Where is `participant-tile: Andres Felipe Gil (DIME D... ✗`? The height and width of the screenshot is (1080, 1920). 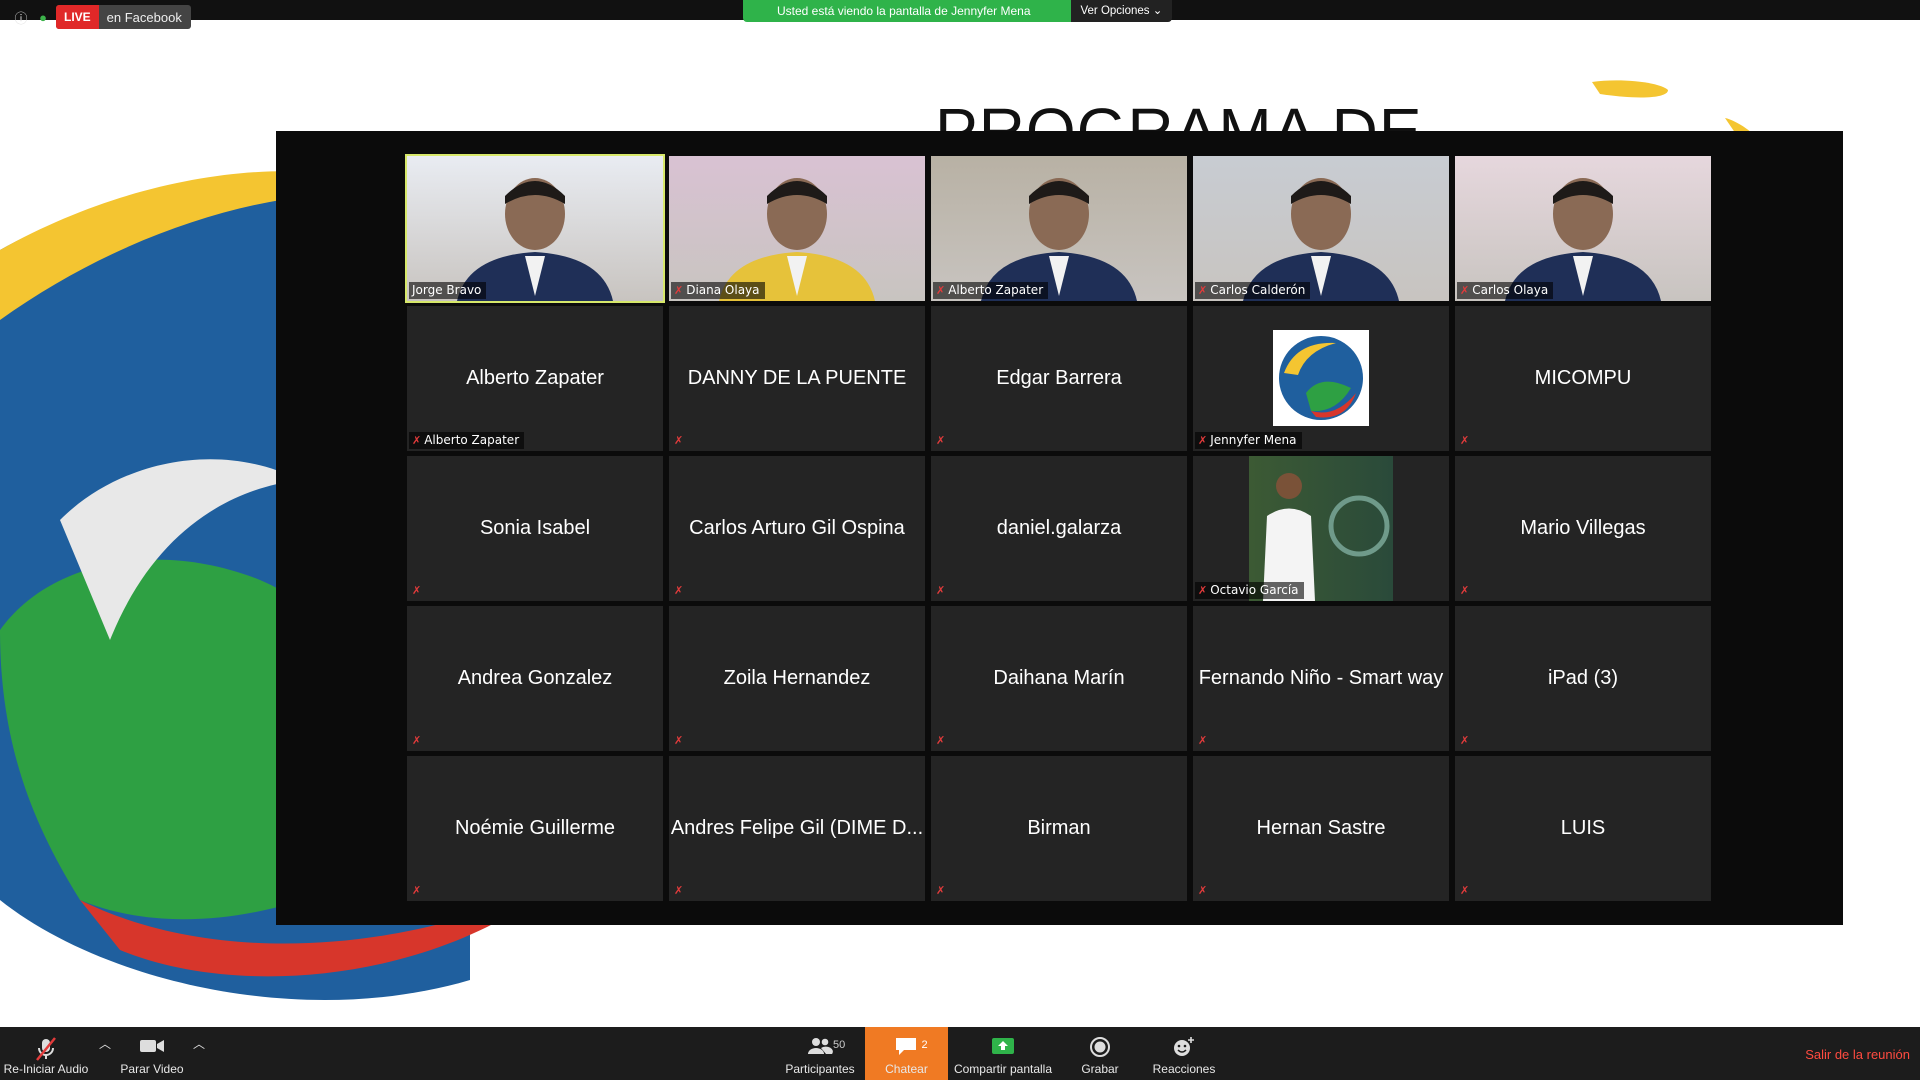
participant-tile: Andres Felipe Gil (DIME D... ✗ is located at coordinates (797, 828).